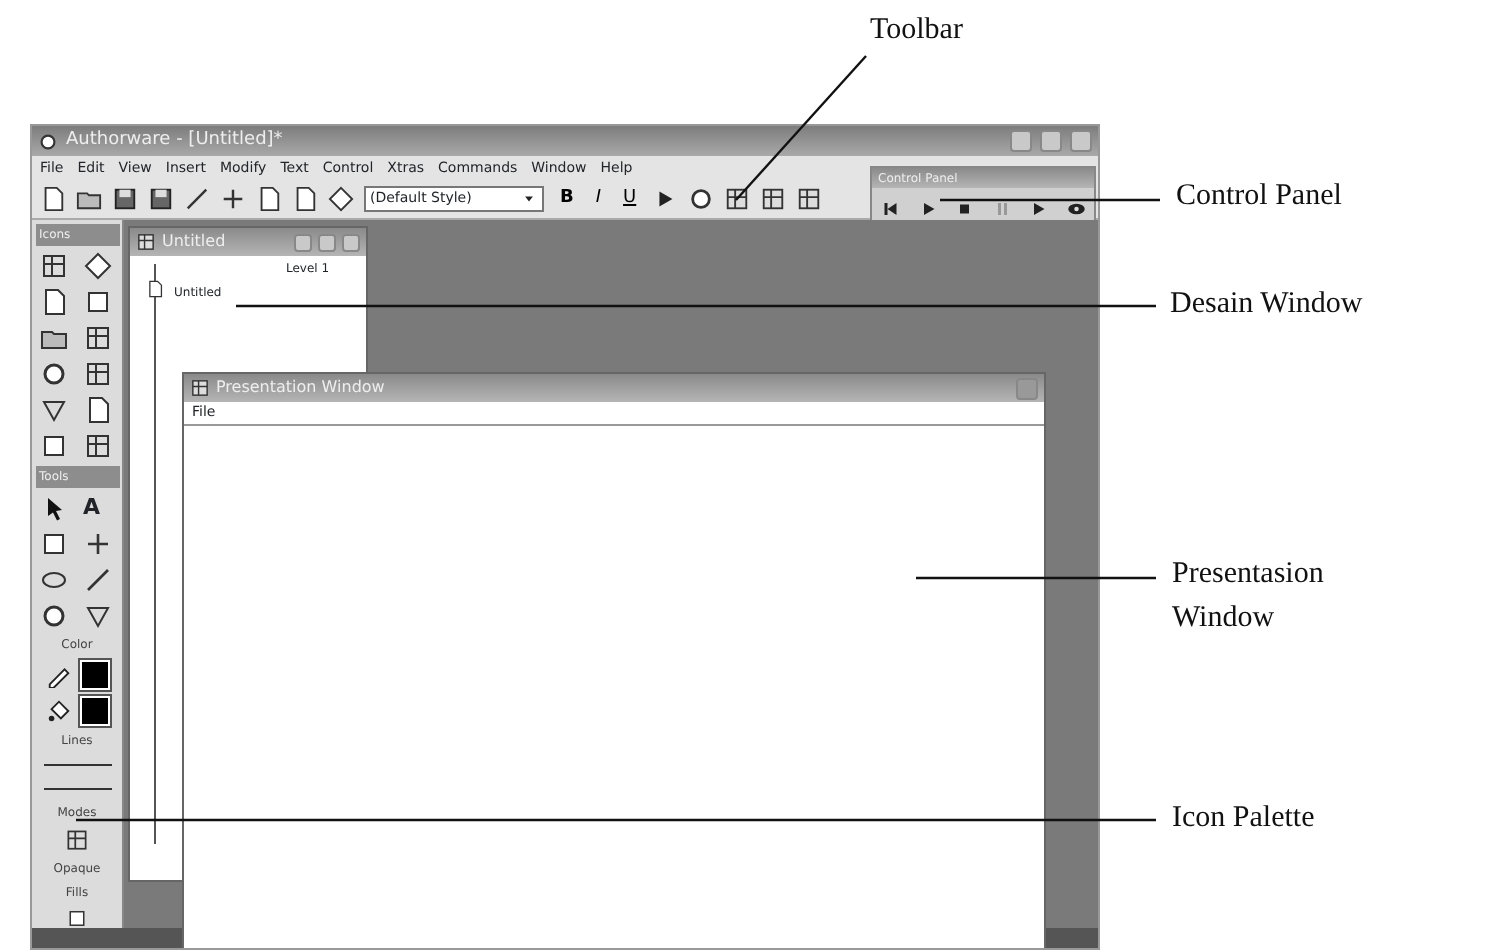  I want to click on pen-icon, so click(58, 675).